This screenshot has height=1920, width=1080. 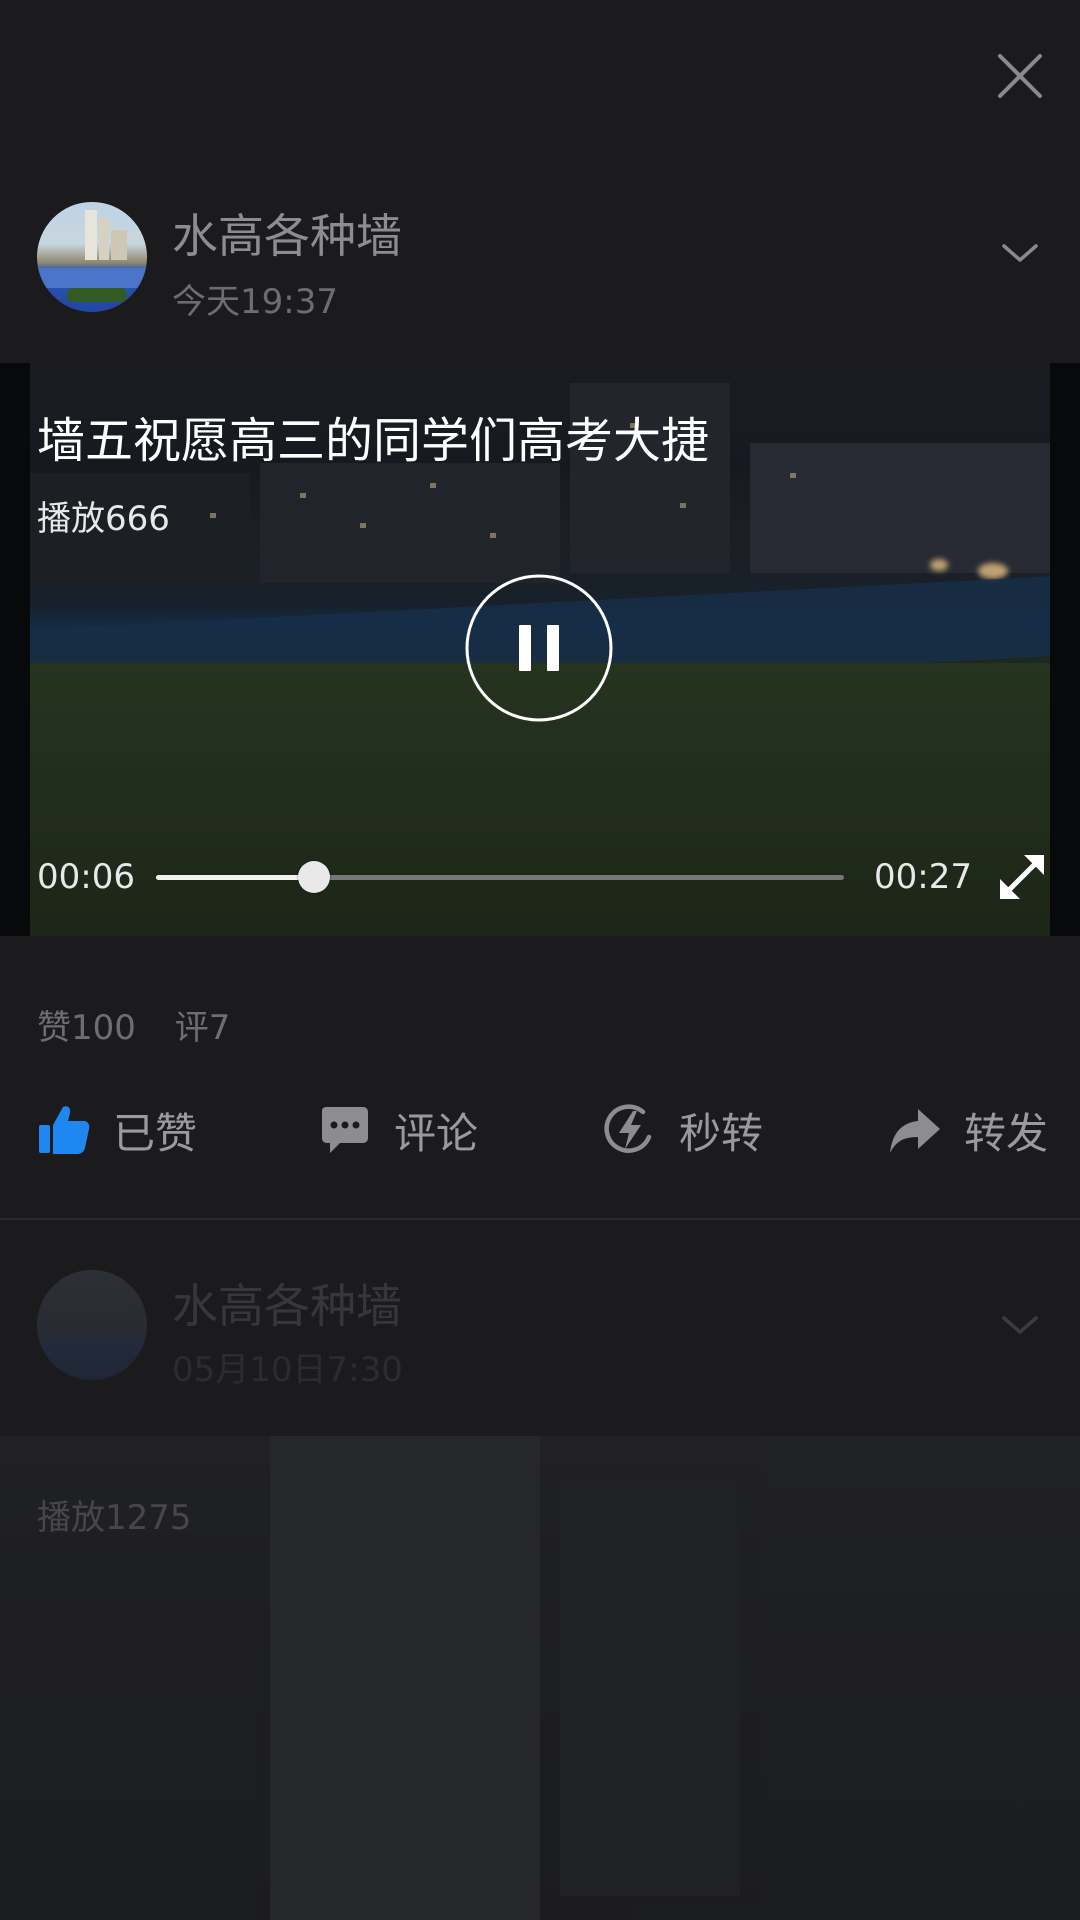 I want to click on current-time: 00:06, so click(x=86, y=877).